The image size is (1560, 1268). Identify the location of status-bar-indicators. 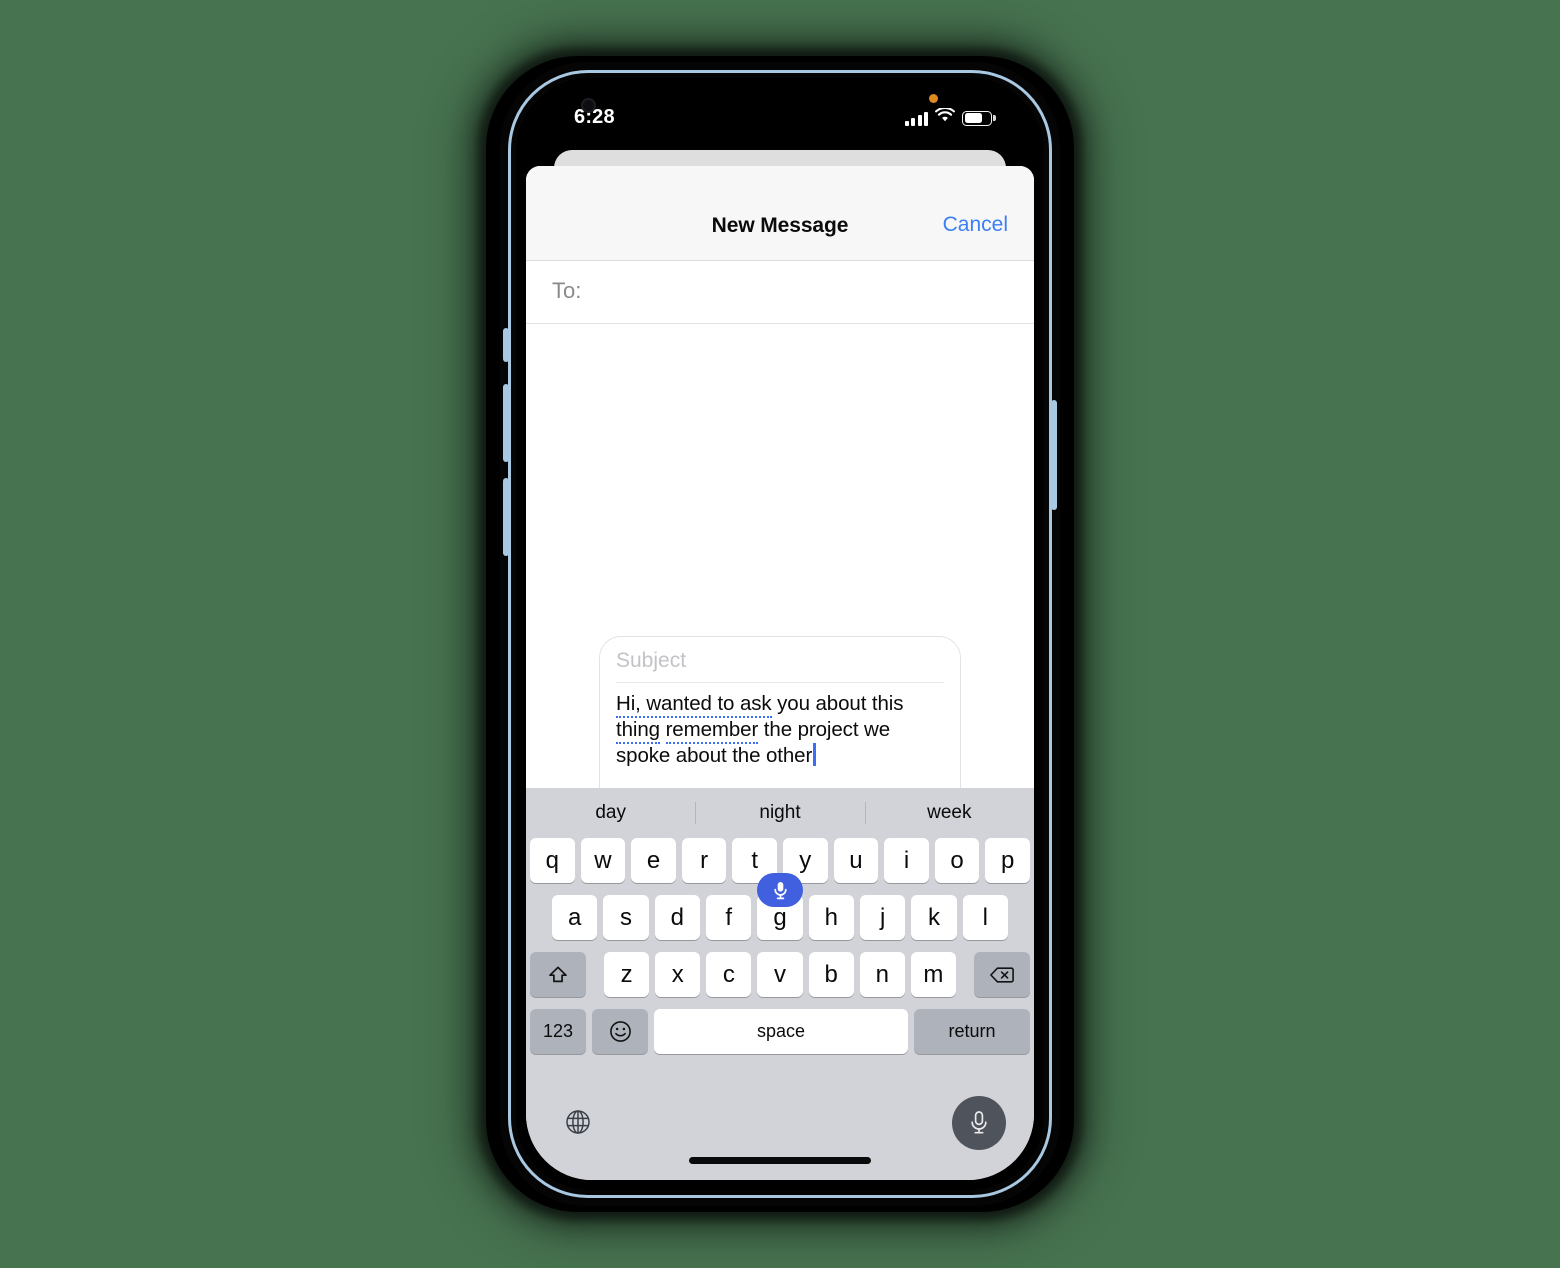
(948, 117).